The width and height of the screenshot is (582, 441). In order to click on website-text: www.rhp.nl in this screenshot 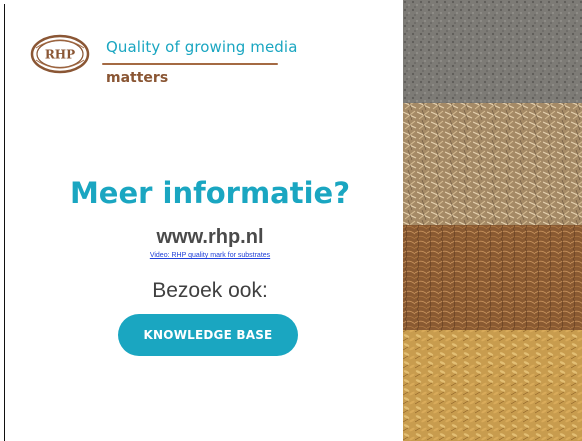, I will do `click(210, 237)`.